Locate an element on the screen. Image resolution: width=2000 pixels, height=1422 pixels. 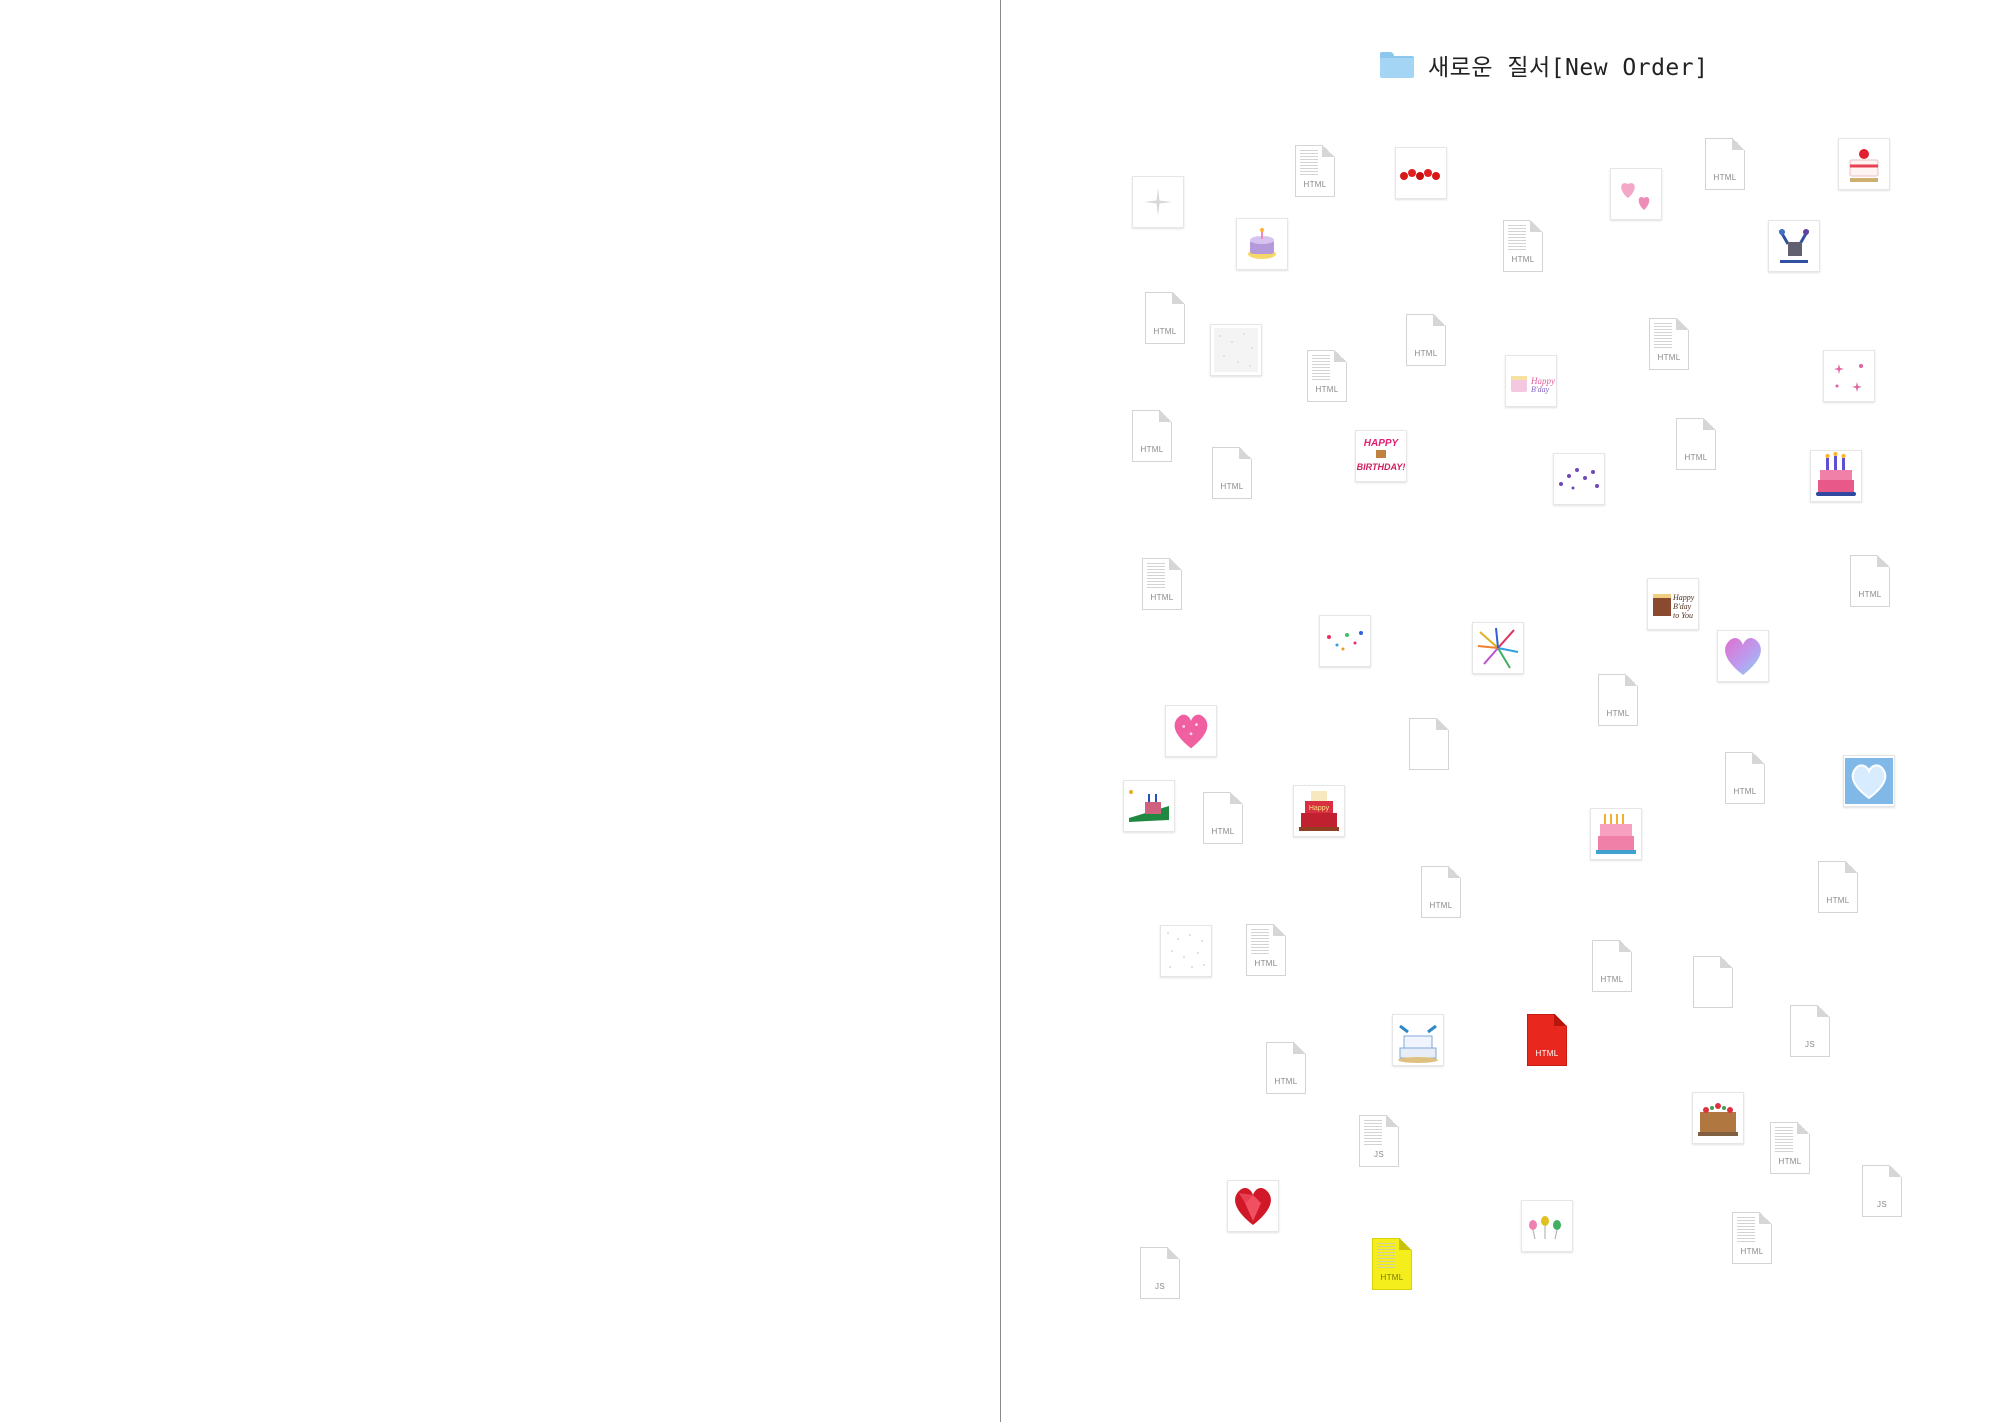
yellow-html-file-icon: HTML is located at coordinates (1392, 1264).